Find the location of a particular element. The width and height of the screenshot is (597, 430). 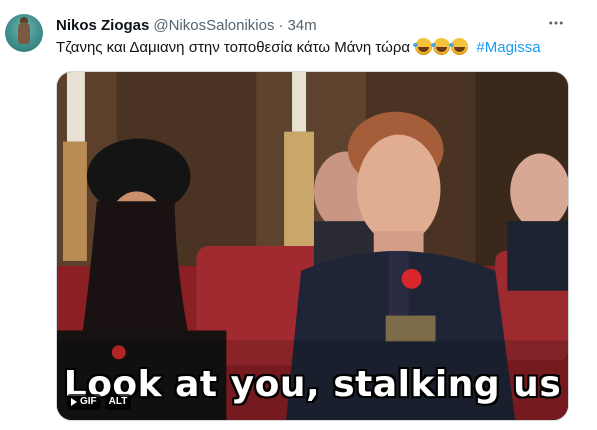

avatar is located at coordinates (24, 33).